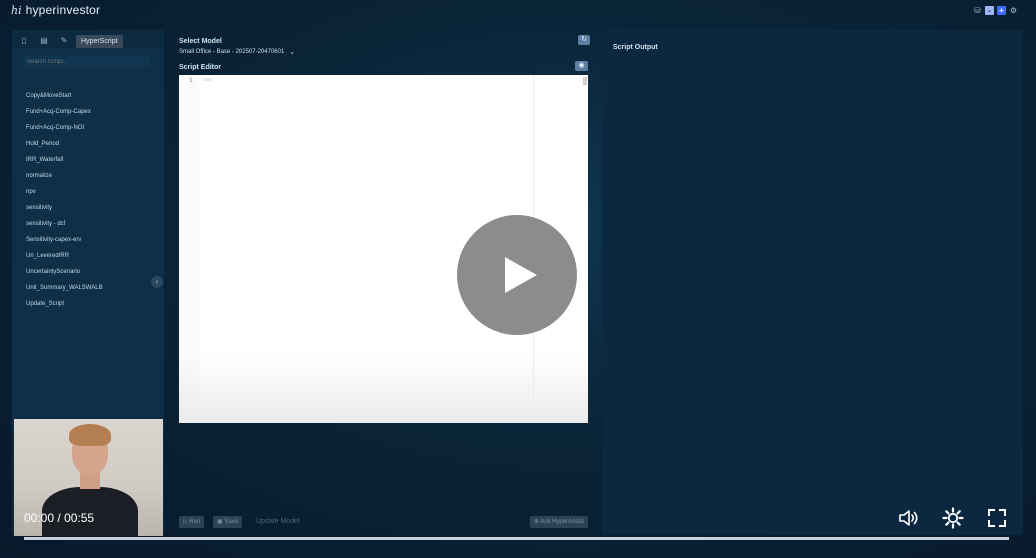  Describe the element at coordinates (64, 100) in the screenshot. I see `script-list-item: Copy&MoveStart` at that location.